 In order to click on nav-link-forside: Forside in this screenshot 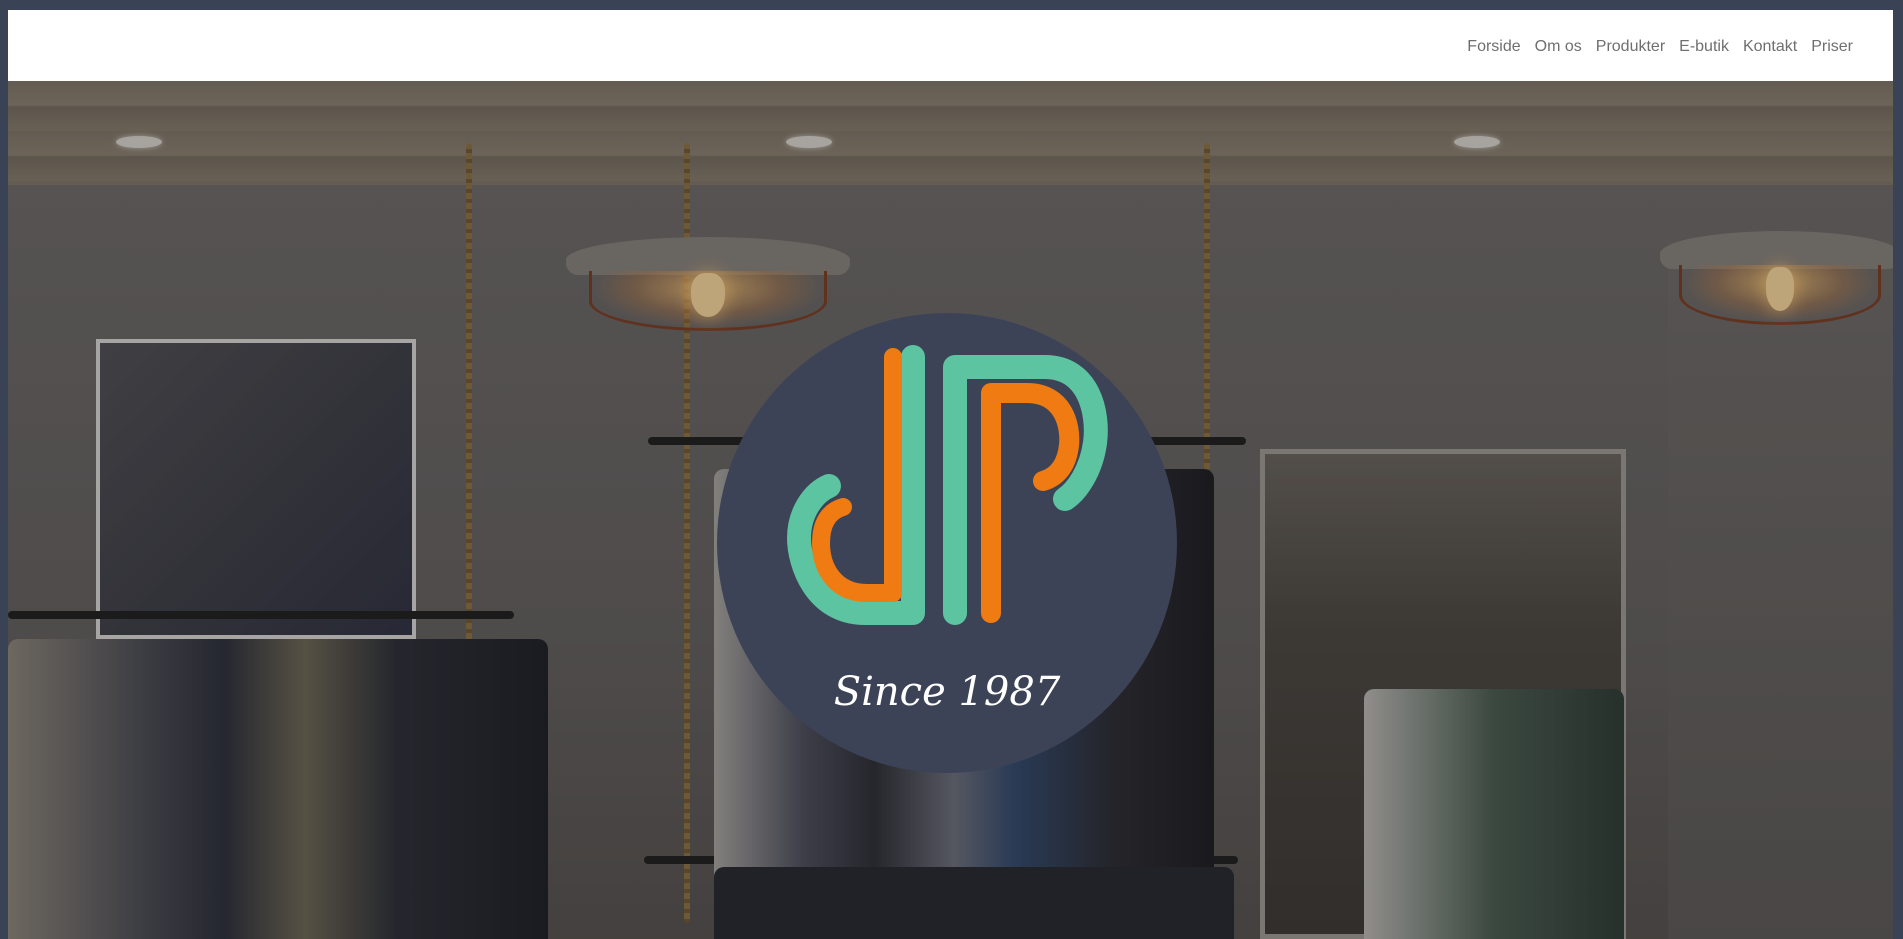, I will do `click(1493, 47)`.